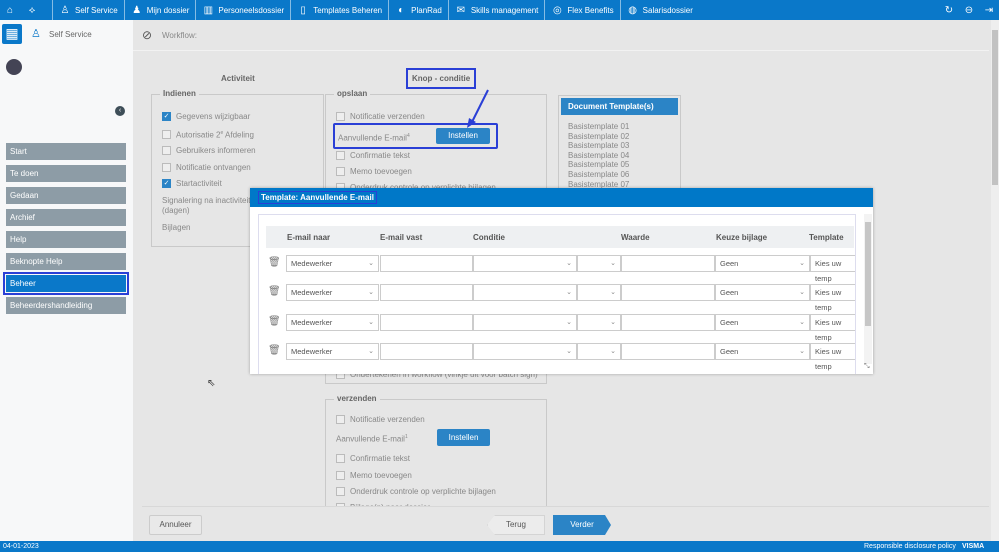 The width and height of the screenshot is (999, 552). Describe the element at coordinates (624, 165) in the screenshot. I see `document-template-item: Basistemplate 05` at that location.